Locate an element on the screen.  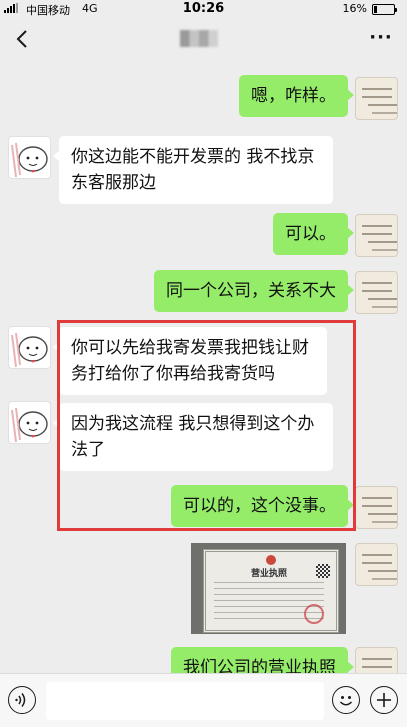
message-text-line: 你这边能不能开发票的 我不找京 is located at coordinates (193, 157).